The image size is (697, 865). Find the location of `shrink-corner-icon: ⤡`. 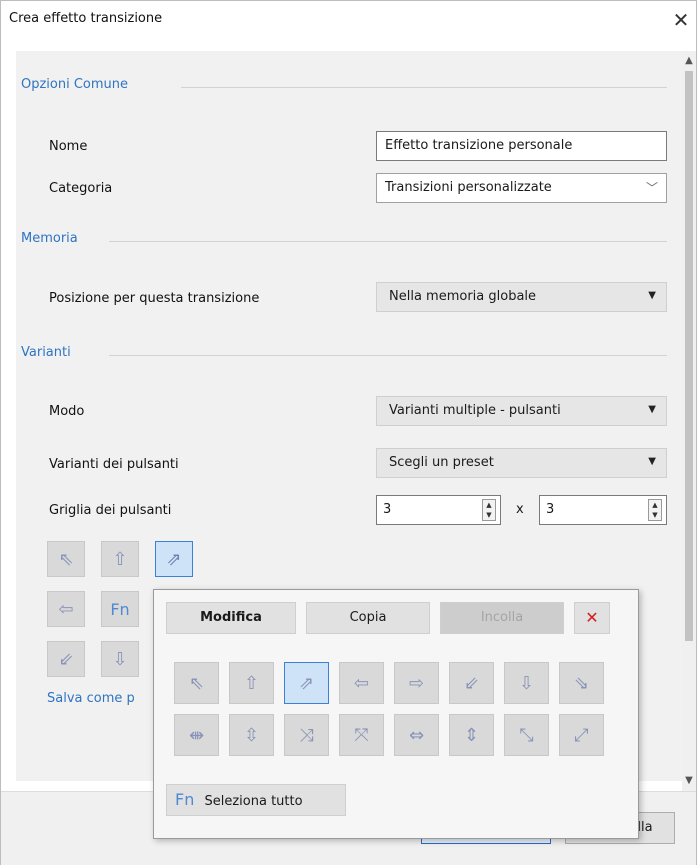

shrink-corner-icon: ⤡ is located at coordinates (526, 735).